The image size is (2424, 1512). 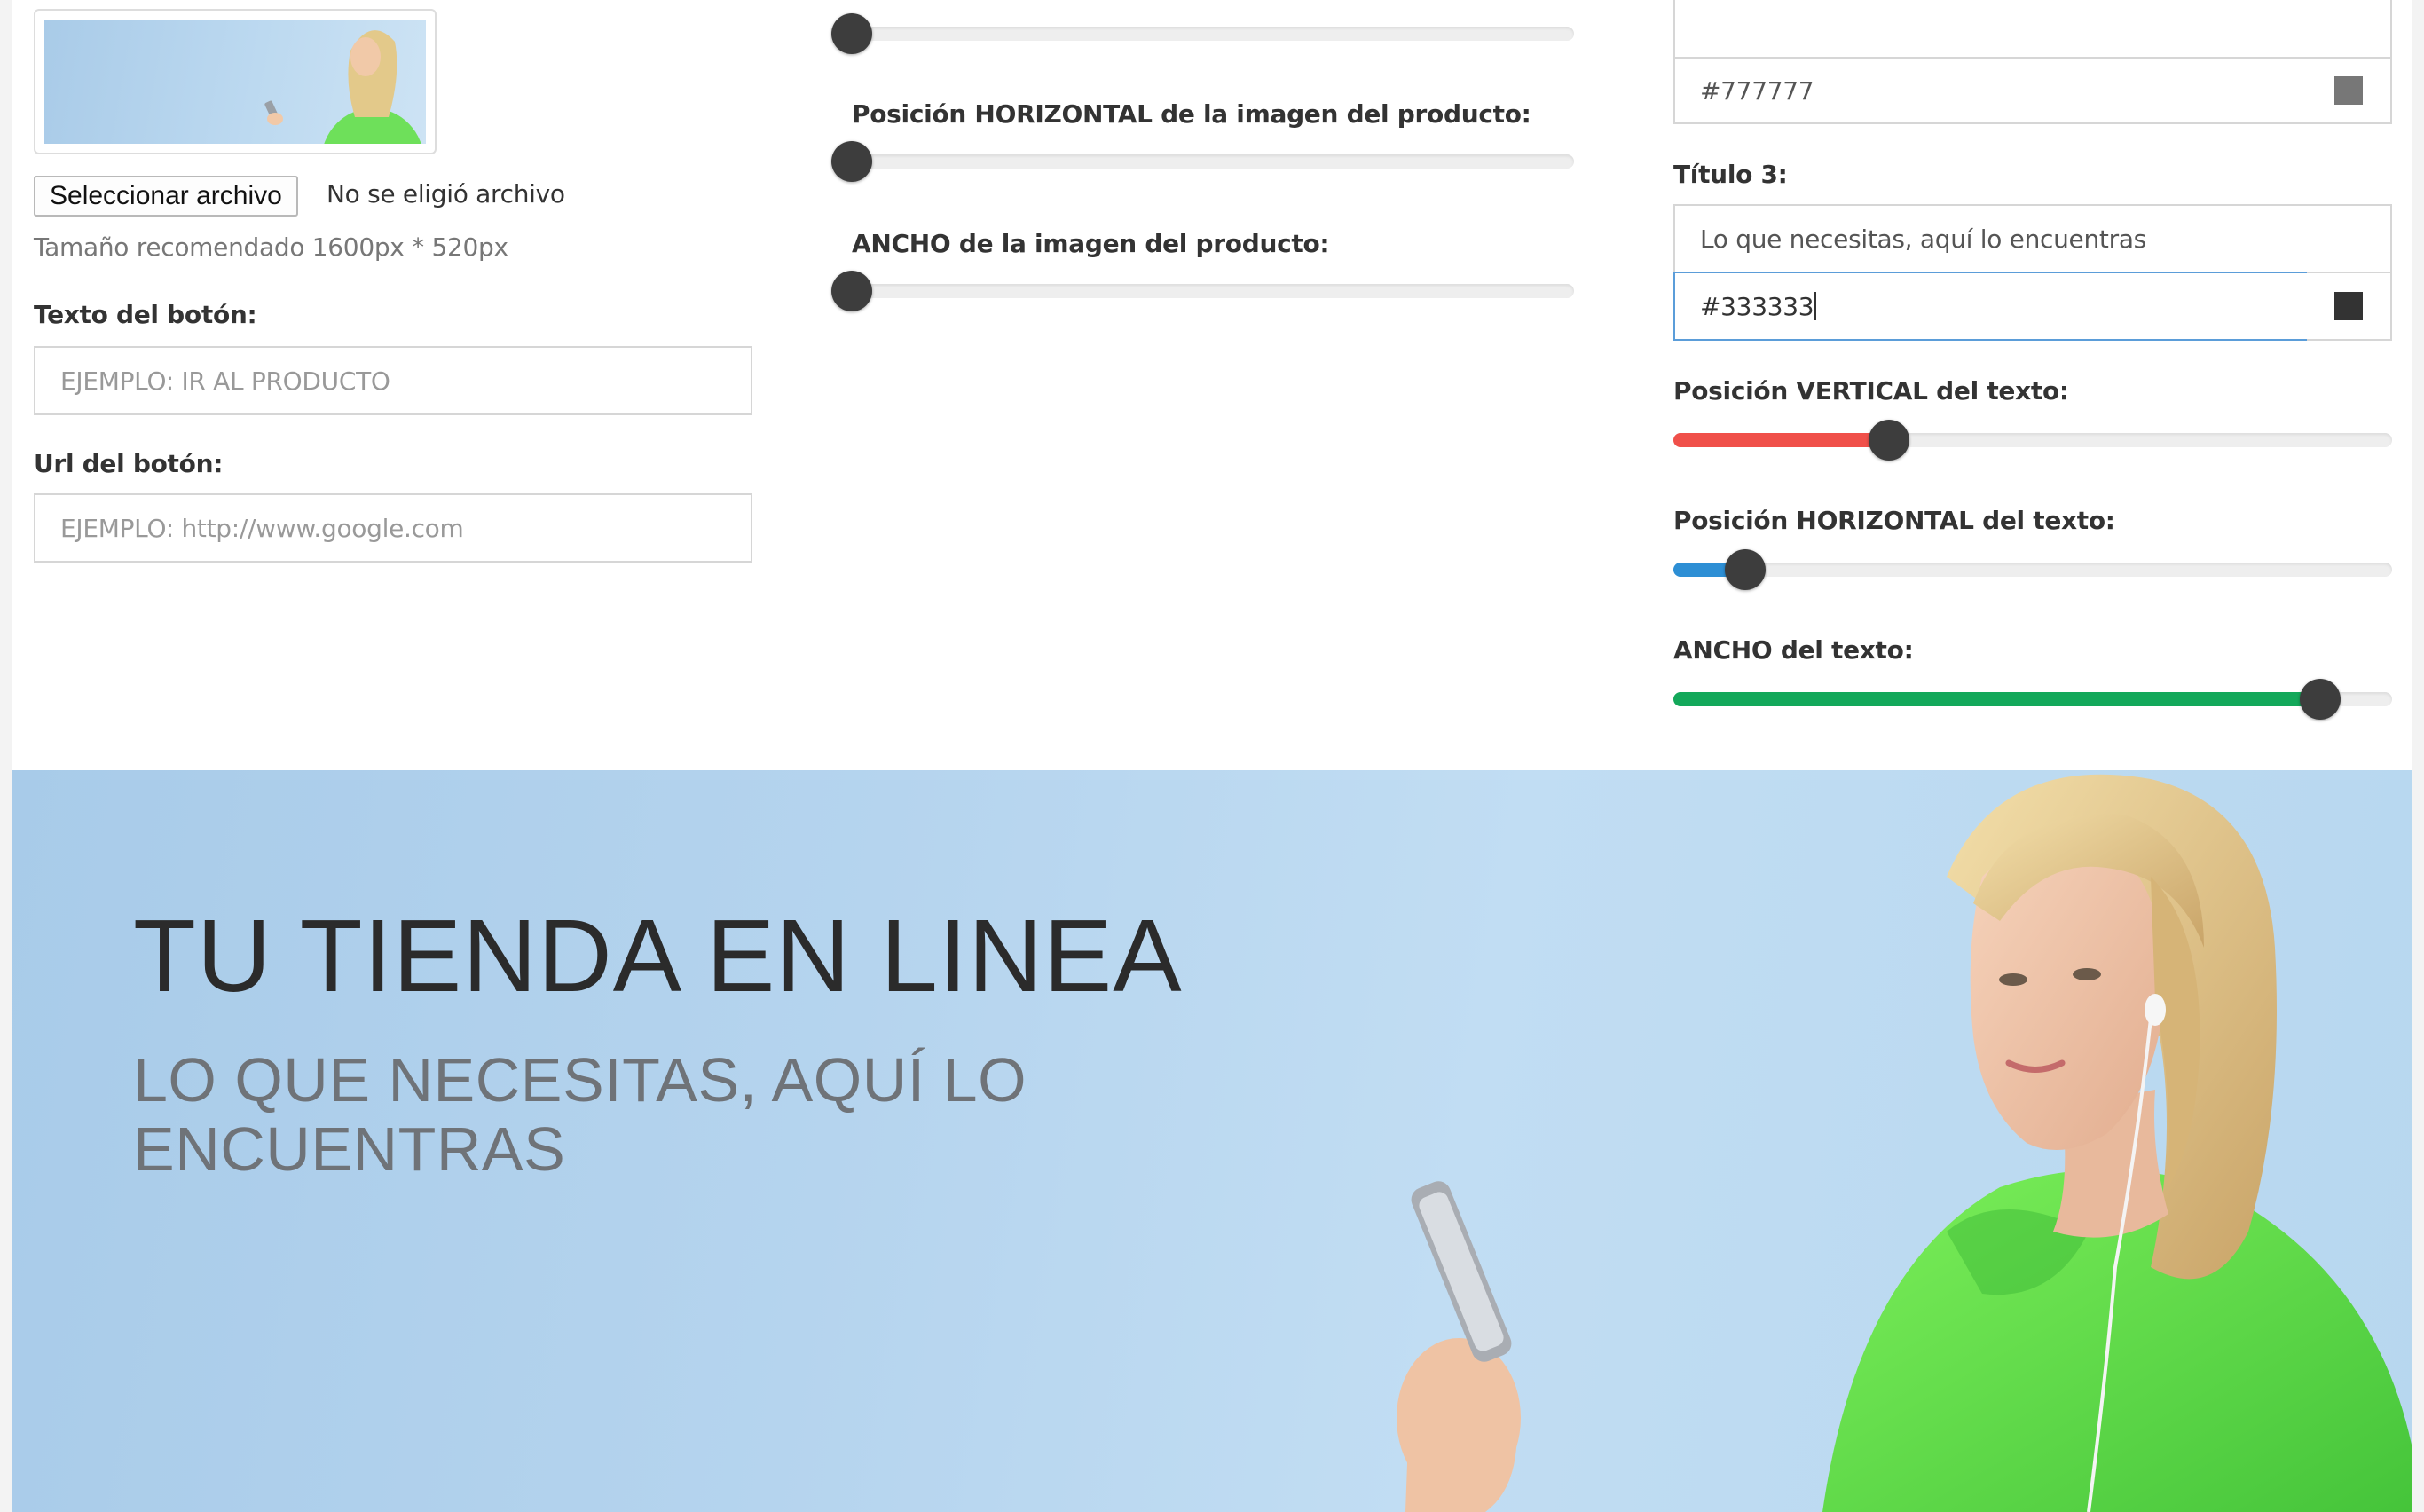 What do you see at coordinates (1793, 650) in the screenshot?
I see `text-width-label: ANCHO del texto:` at bounding box center [1793, 650].